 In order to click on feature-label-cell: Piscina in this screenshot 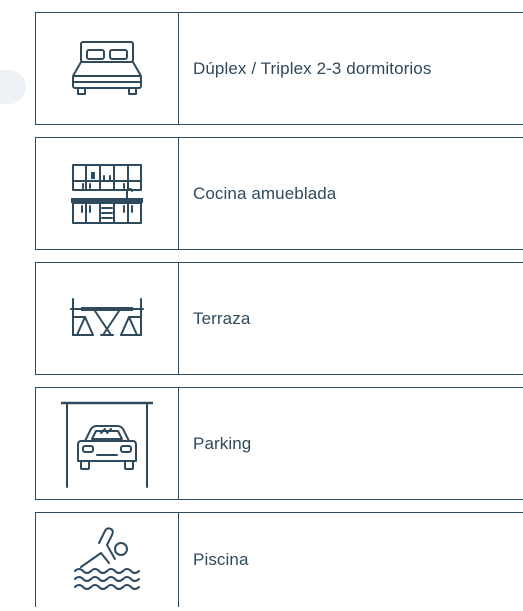, I will do `click(351, 560)`.